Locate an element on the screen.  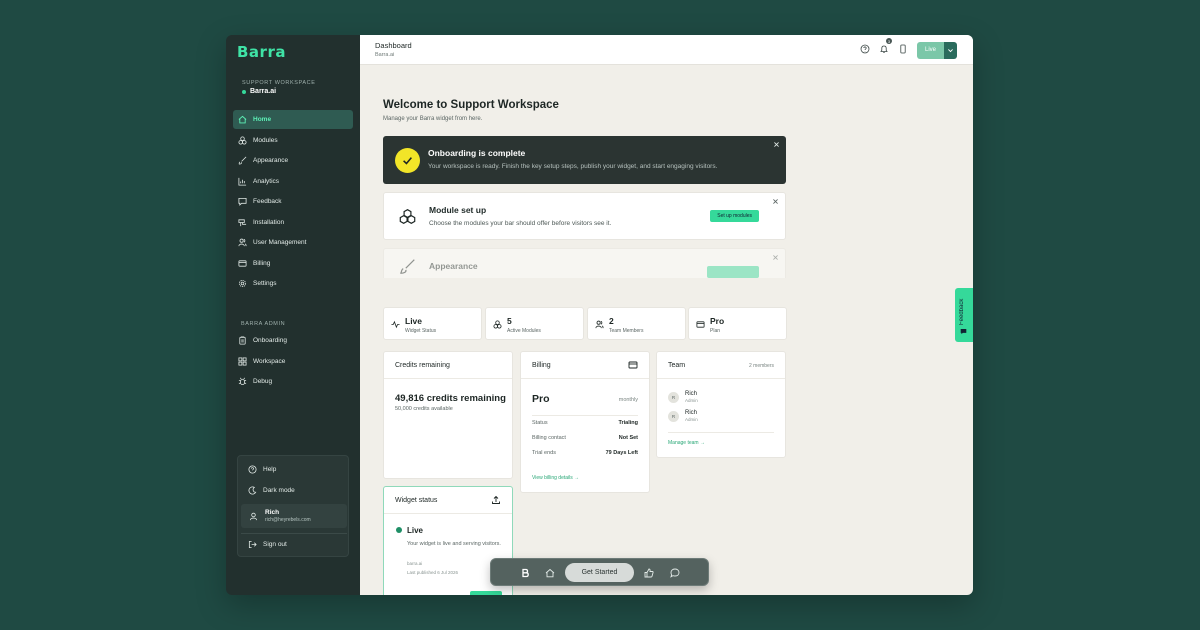
dark-mode-toggle: Dark mode is located at coordinates (271, 490).